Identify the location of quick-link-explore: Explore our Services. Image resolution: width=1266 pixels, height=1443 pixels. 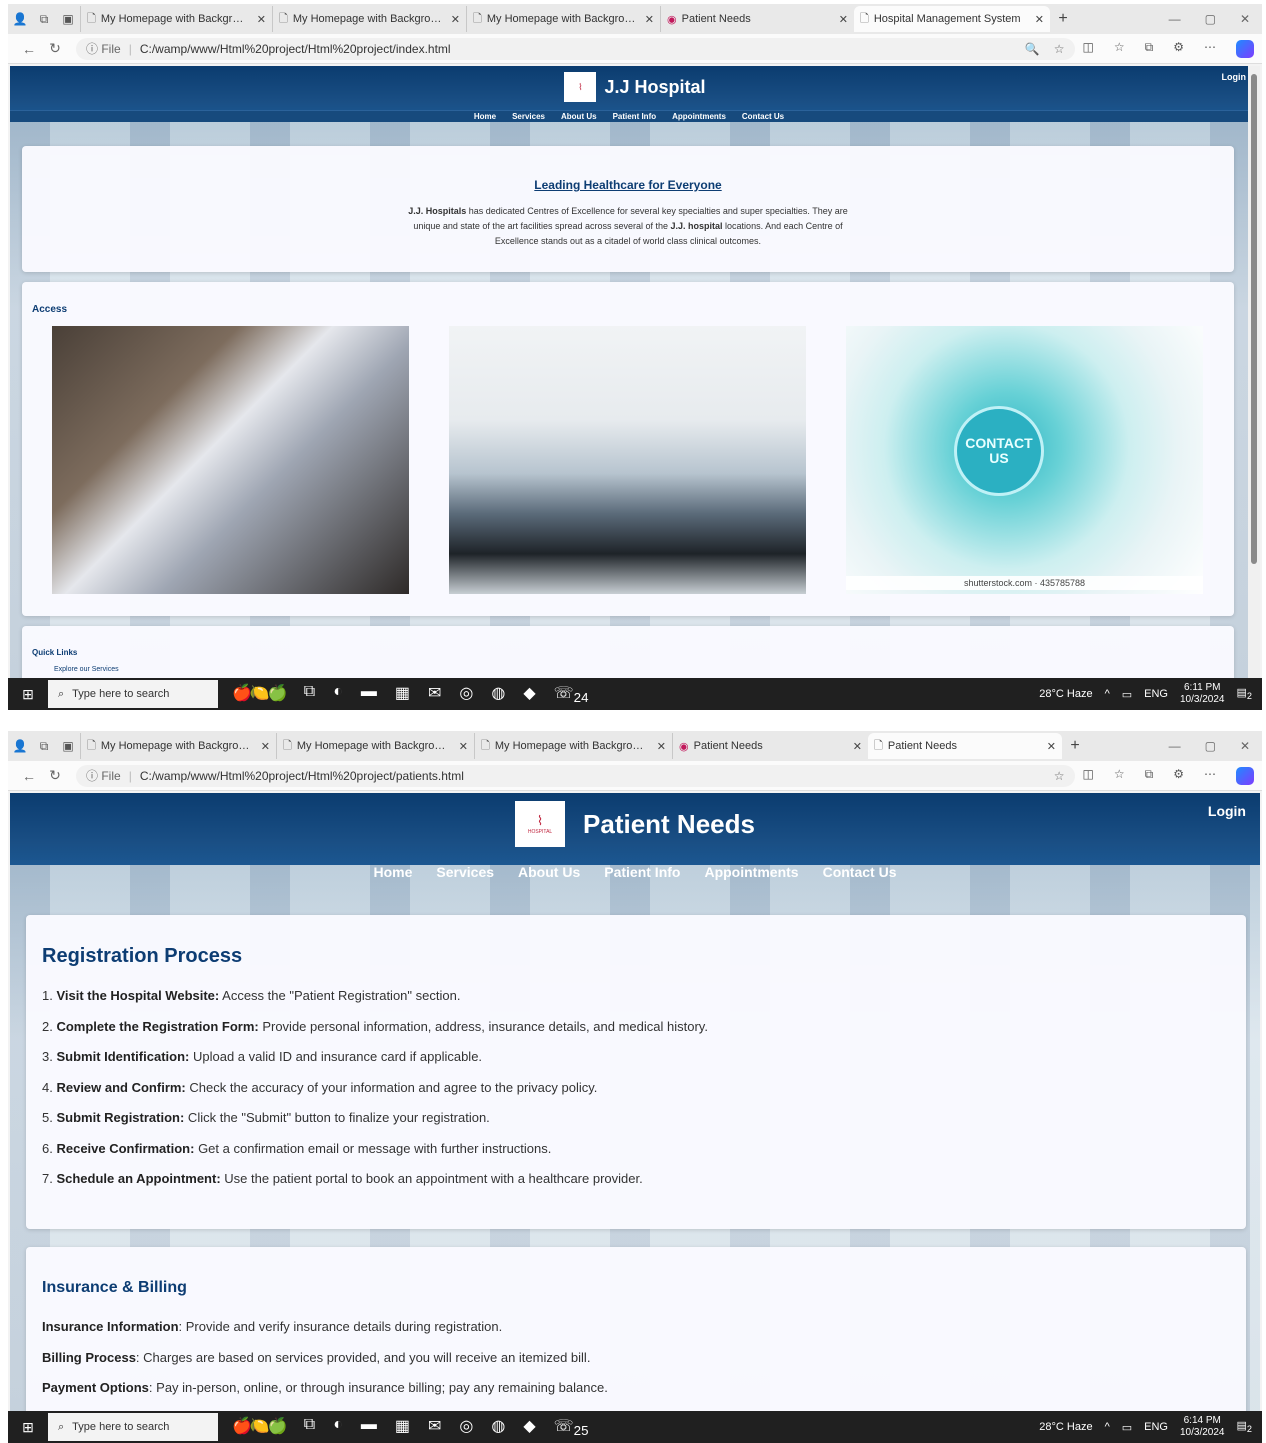
(86, 669).